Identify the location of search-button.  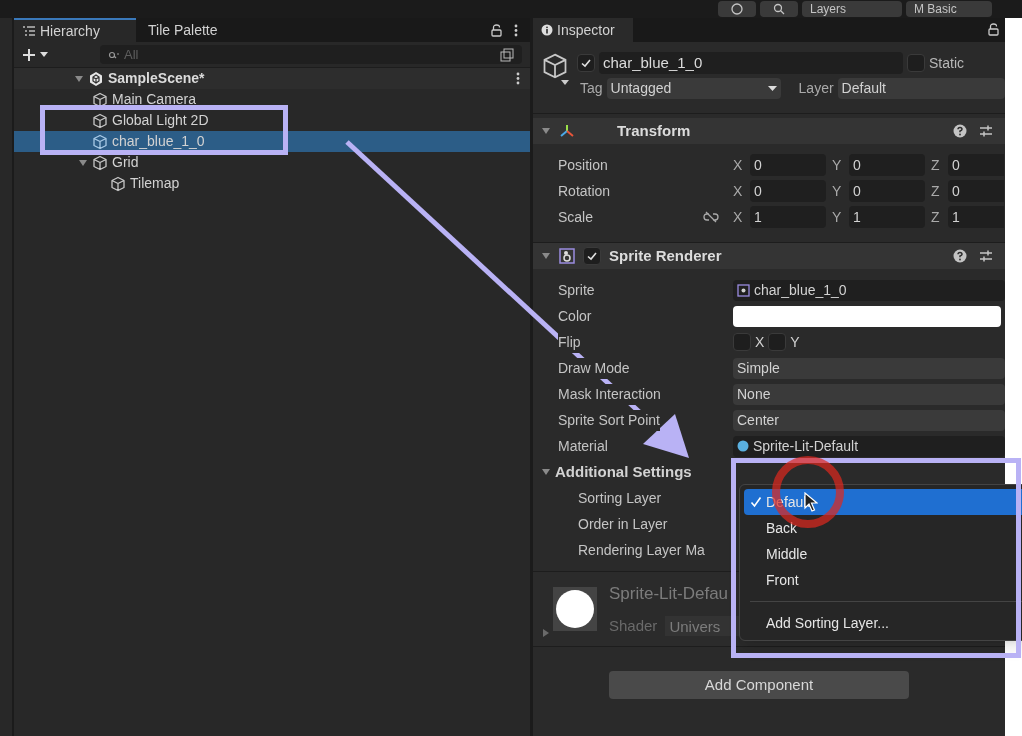
(779, 9).